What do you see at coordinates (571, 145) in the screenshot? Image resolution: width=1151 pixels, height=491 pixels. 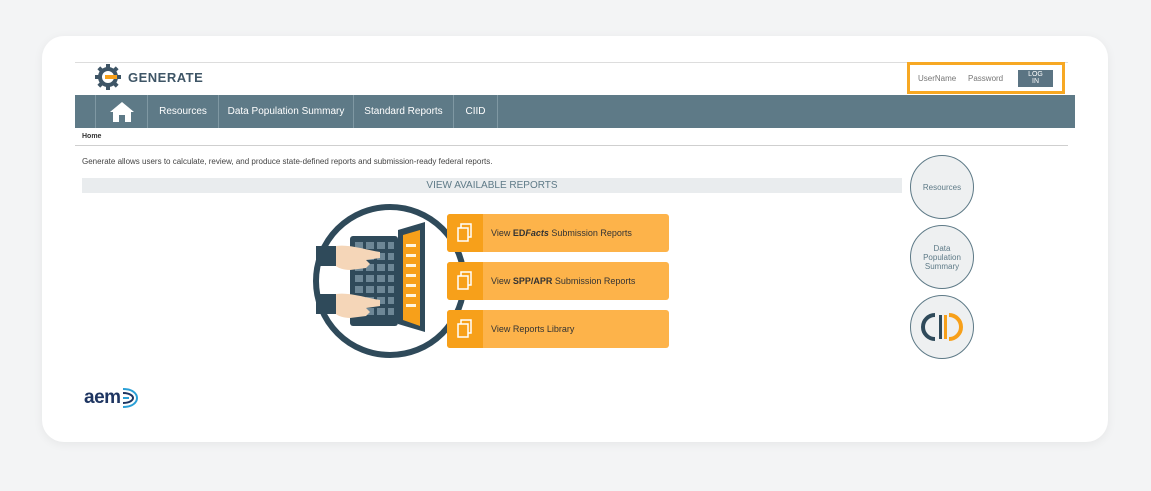 I see `breadcrumb-divider` at bounding box center [571, 145].